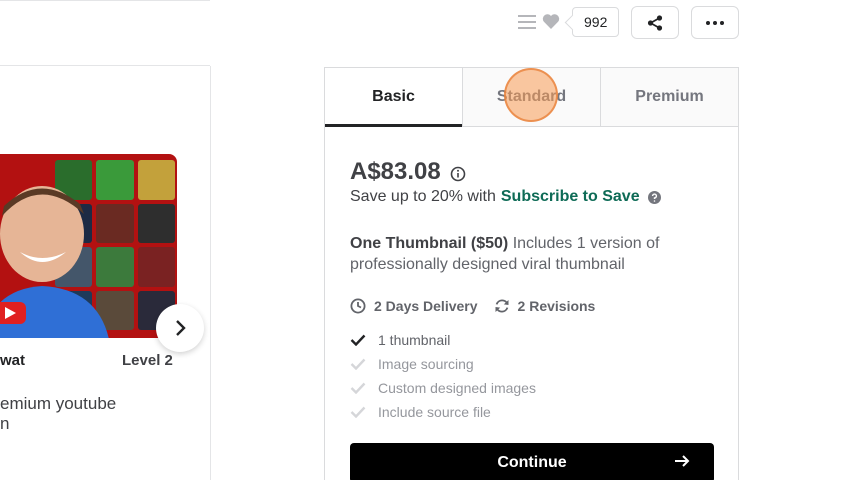 The width and height of the screenshot is (860, 480). Describe the element at coordinates (502, 306) in the screenshot. I see `refresh-icon` at that location.